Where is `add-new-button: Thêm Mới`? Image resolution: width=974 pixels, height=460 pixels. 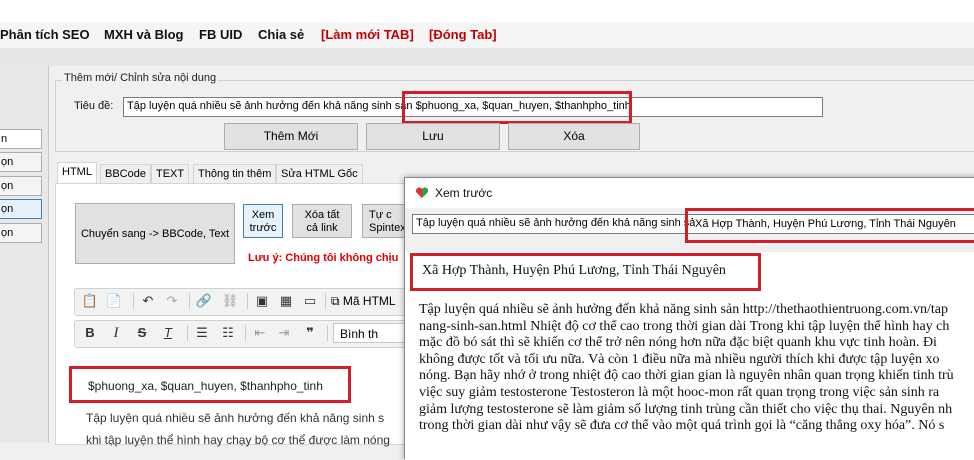
add-new-button: Thêm Mới is located at coordinates (291, 136).